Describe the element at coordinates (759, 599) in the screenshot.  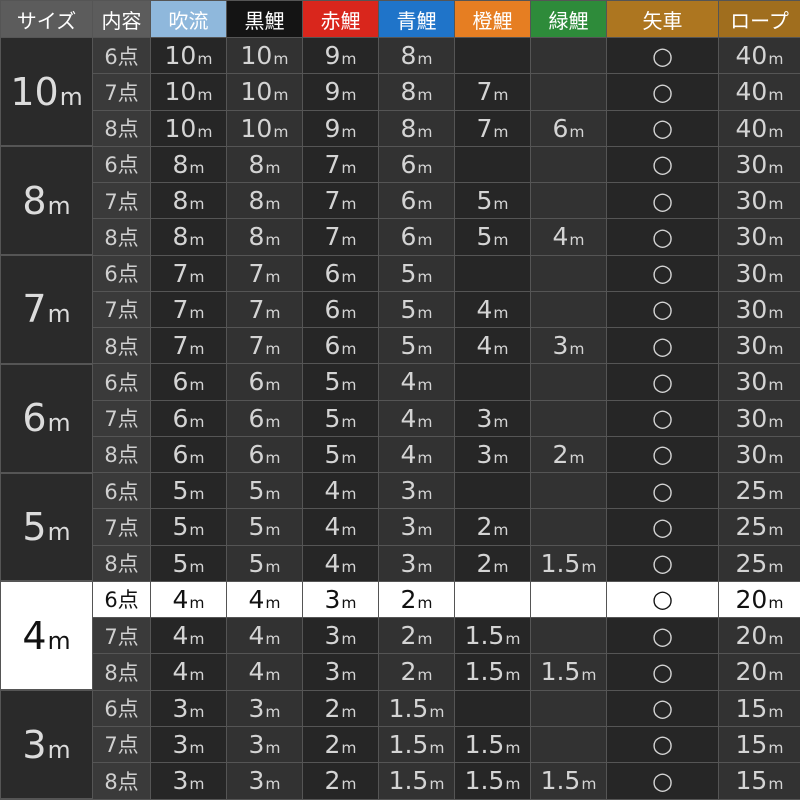
I see `value-cell: 20m` at that location.